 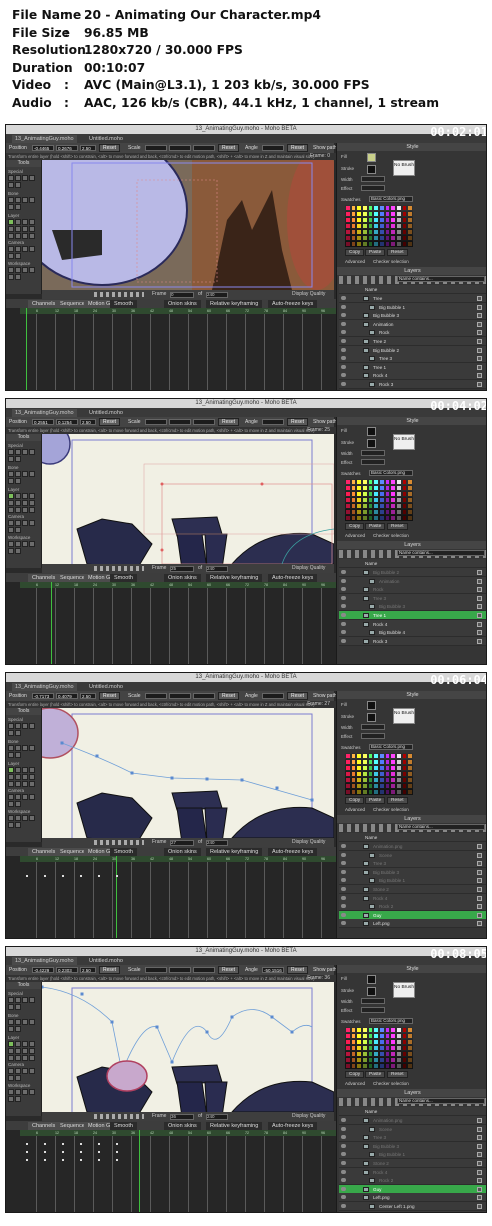 I want to click on scale-z-field, so click(x=204, y=422).